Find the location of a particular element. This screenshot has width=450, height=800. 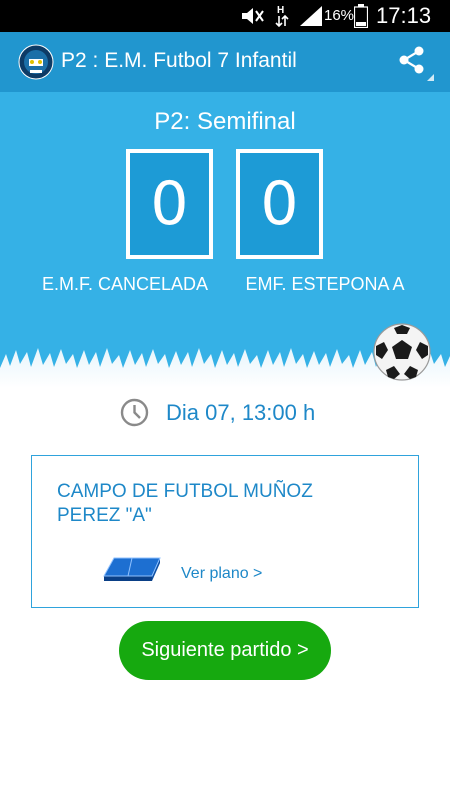

data-transfer-icon: H is located at coordinates (282, 16).